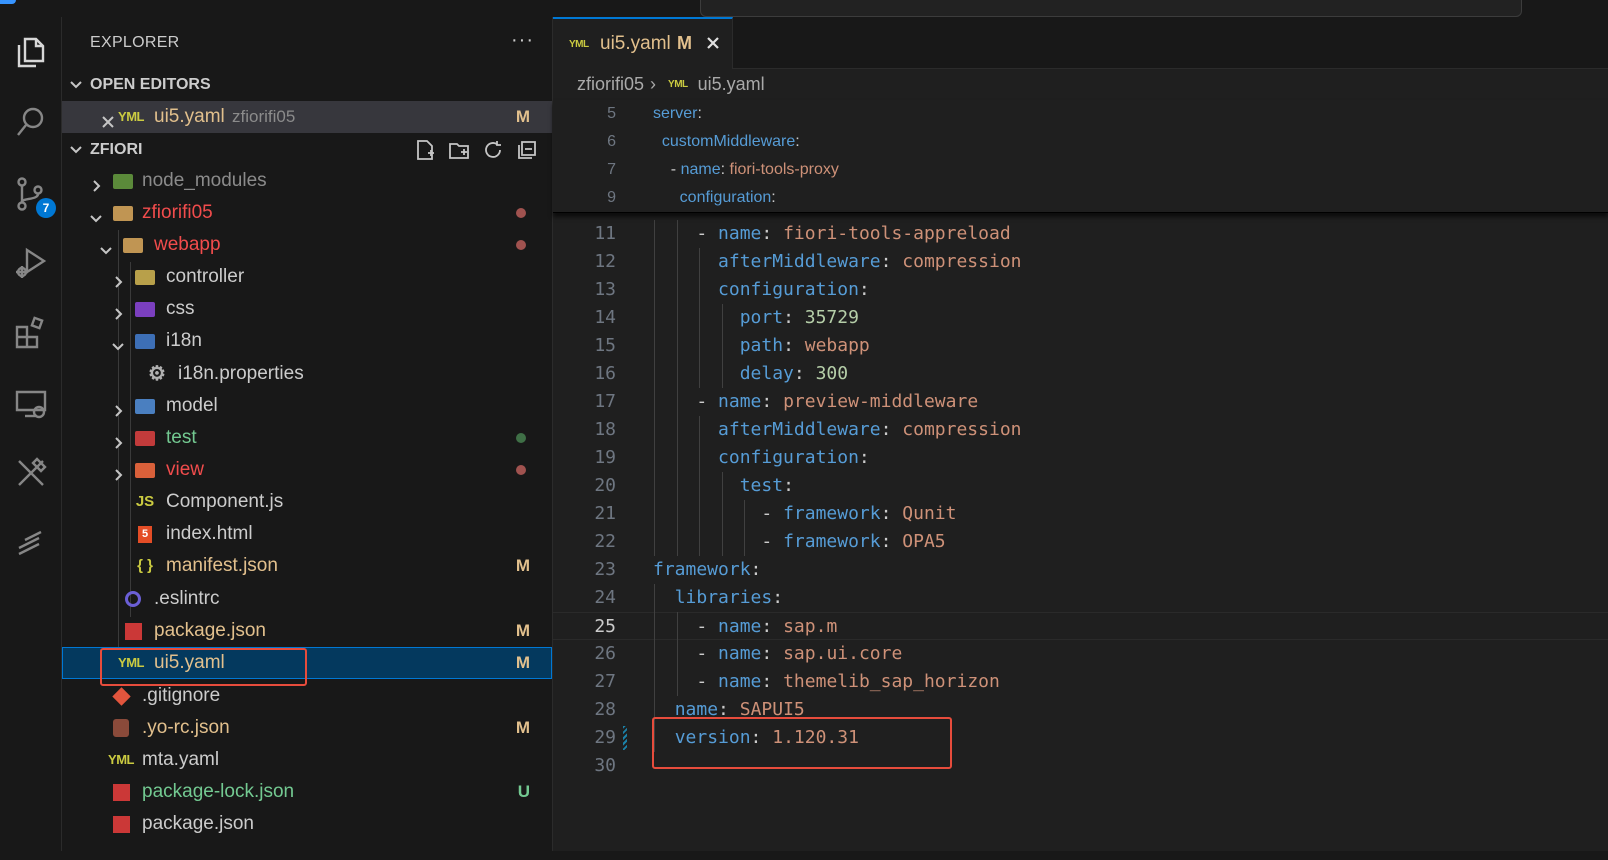 The height and width of the screenshot is (860, 1608). I want to click on untracked-dot, so click(521, 438).